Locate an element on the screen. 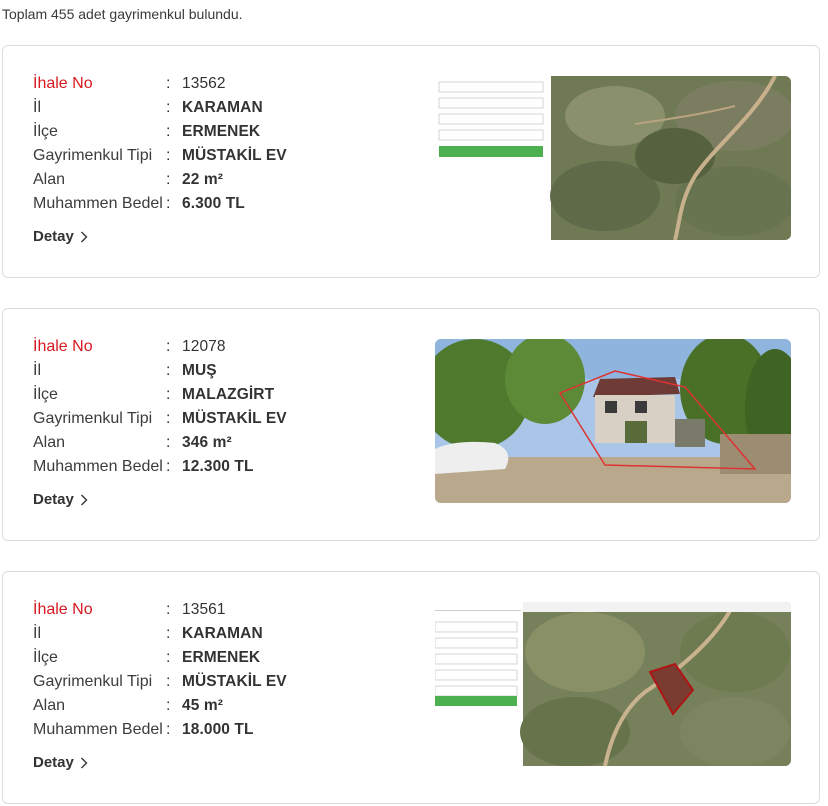 The width and height of the screenshot is (828, 806). alan-row: Alan : 45 m² is located at coordinates (213, 706).